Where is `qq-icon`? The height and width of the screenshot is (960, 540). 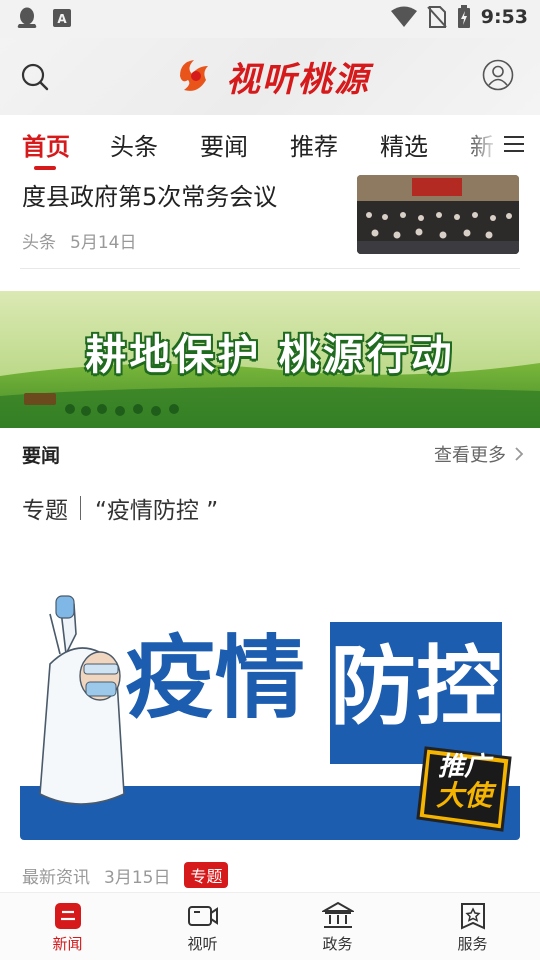
qq-icon is located at coordinates (27, 17).